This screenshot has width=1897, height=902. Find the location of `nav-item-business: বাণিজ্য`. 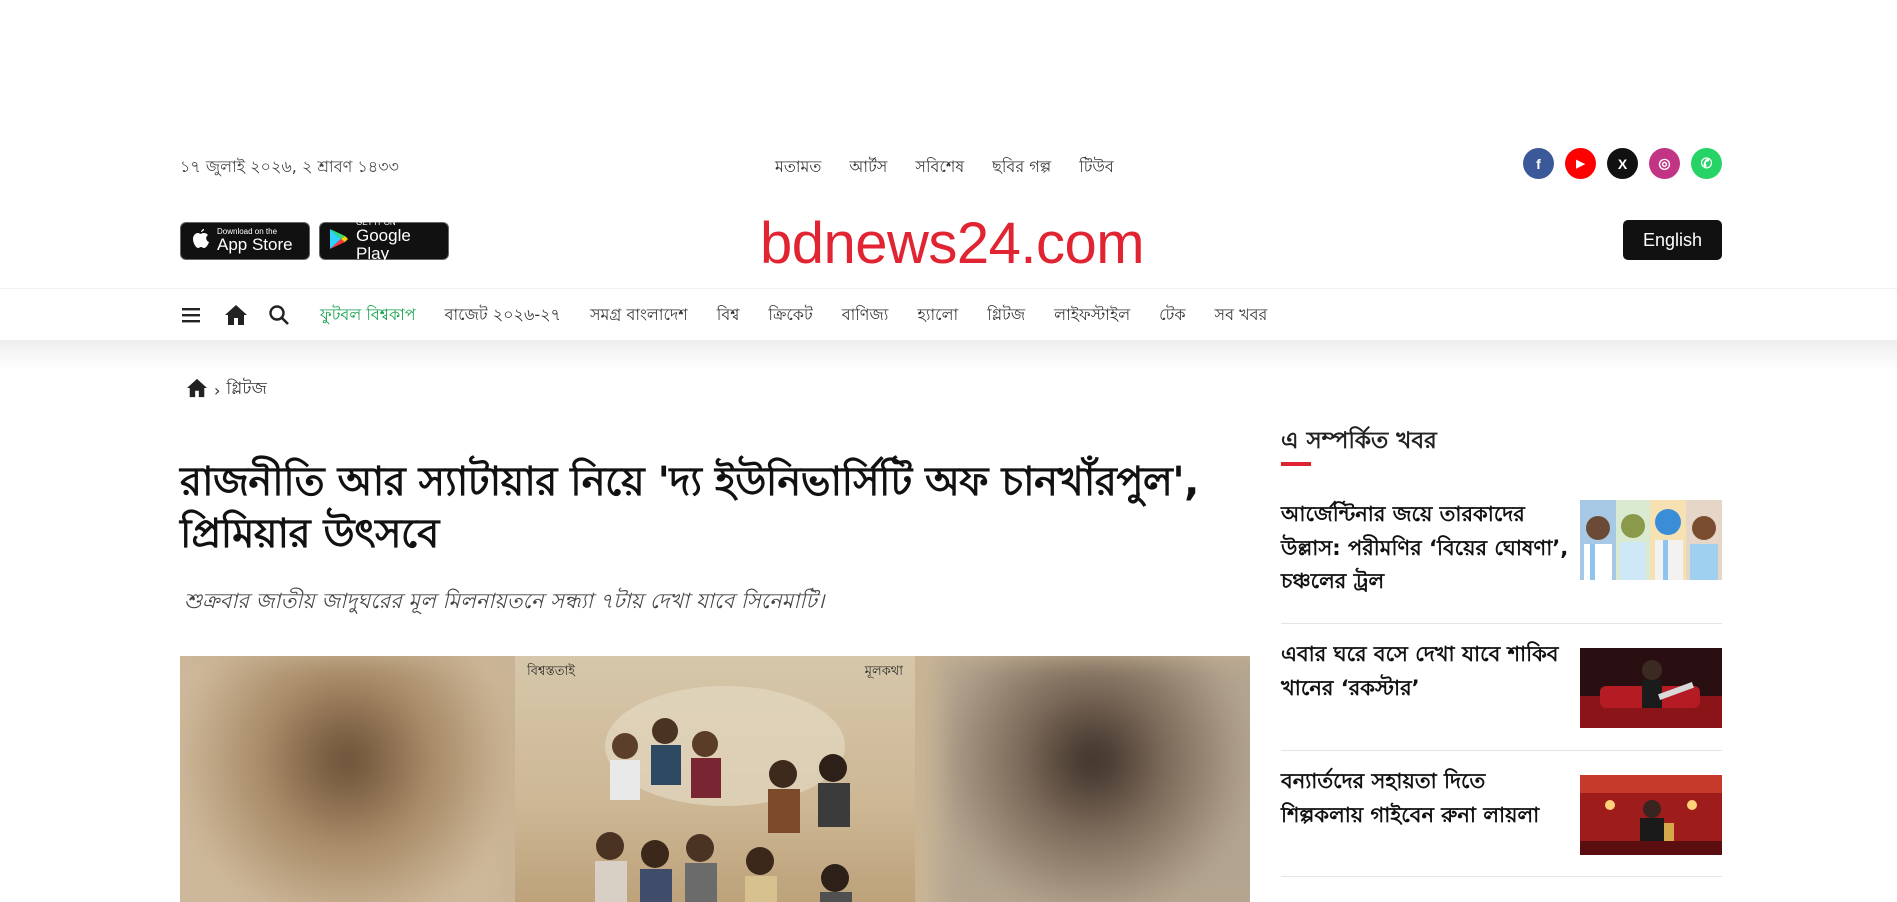

nav-item-business: বাণিজ্য is located at coordinates (865, 315).